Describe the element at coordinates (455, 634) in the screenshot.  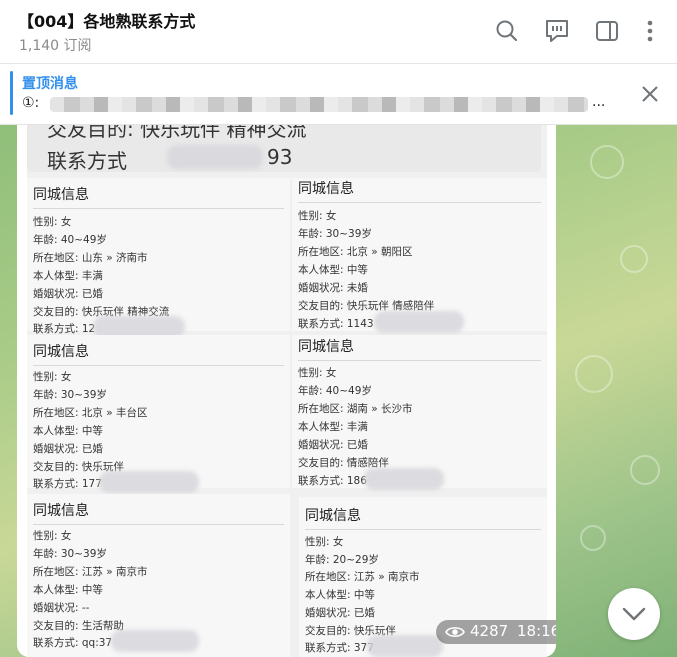
I see `eye-icon` at that location.